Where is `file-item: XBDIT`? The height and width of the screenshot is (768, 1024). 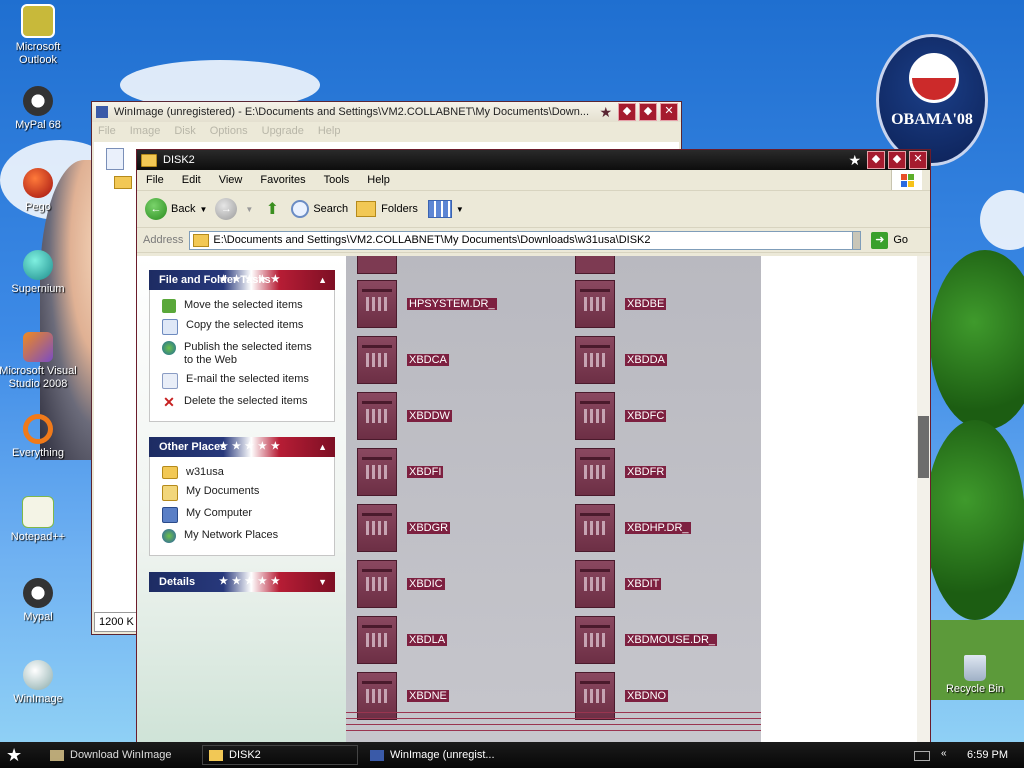 file-item: XBDIT is located at coordinates (618, 584).